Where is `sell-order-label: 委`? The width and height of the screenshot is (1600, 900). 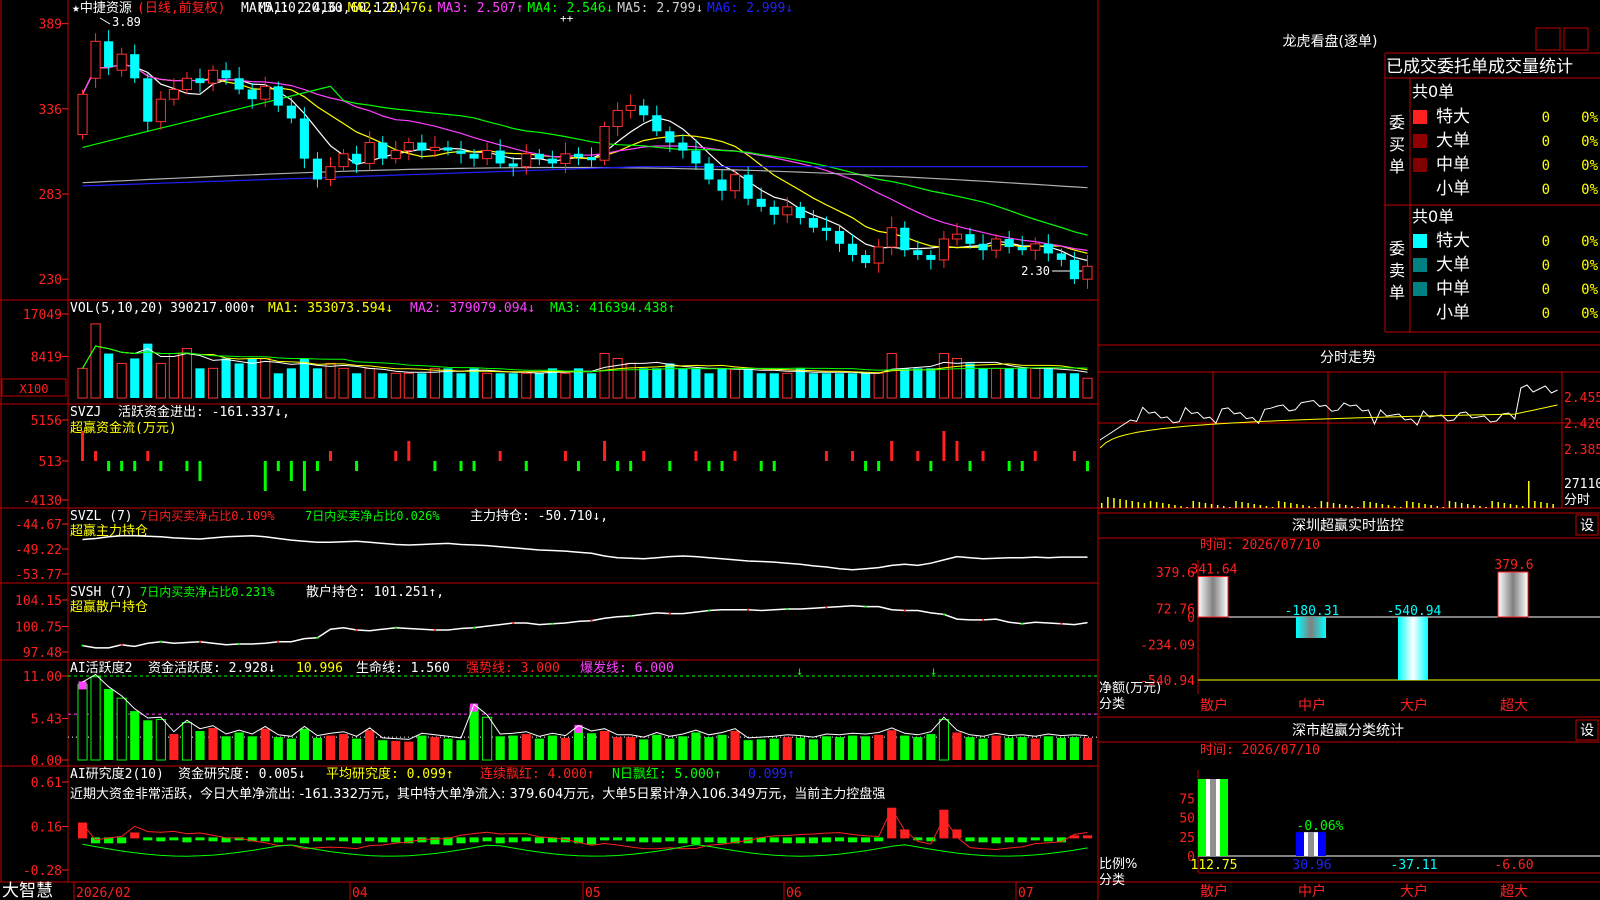 sell-order-label: 委 is located at coordinates (1397, 248).